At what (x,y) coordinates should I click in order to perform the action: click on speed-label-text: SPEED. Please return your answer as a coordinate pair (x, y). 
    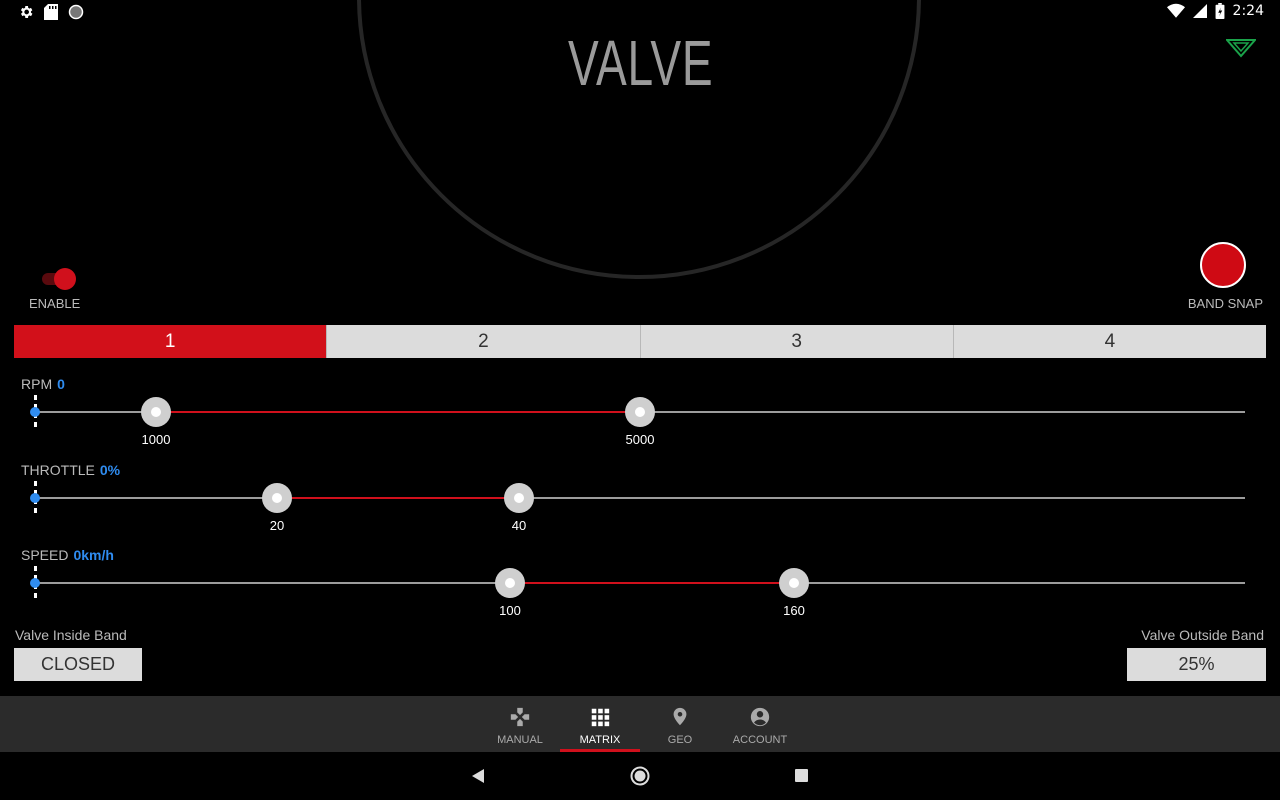
    Looking at the image, I should click on (45, 555).